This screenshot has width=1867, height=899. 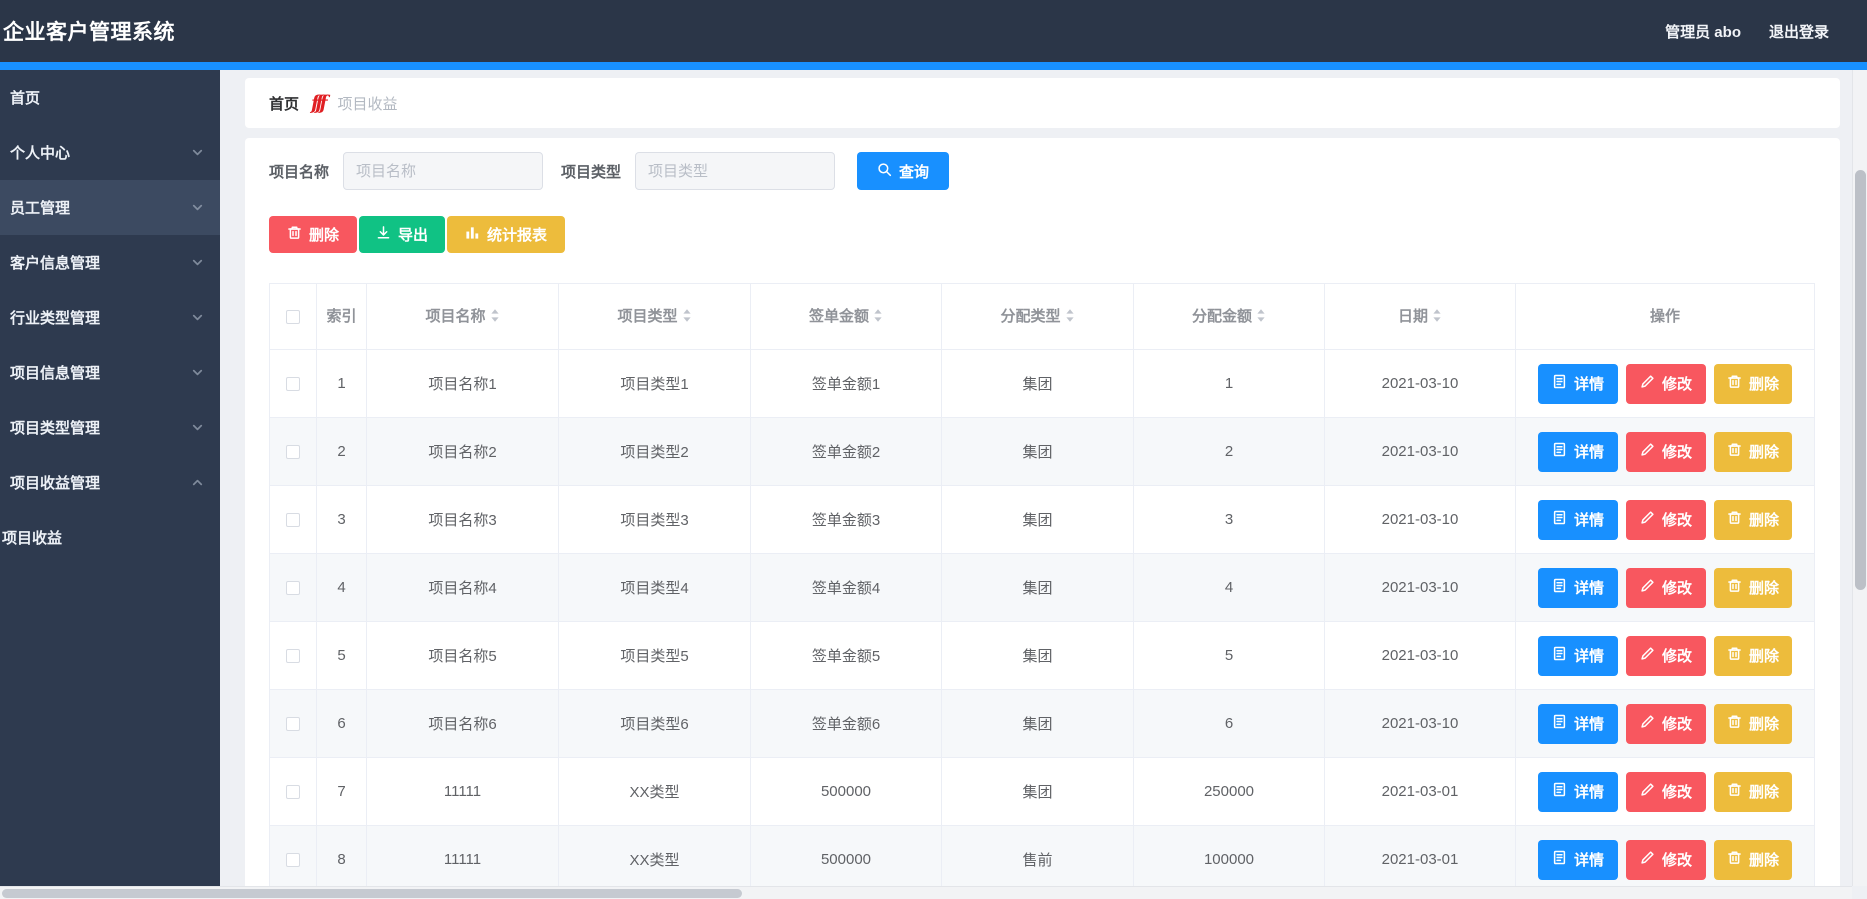 What do you see at coordinates (462, 859) in the screenshot?
I see `cell-project-name: 11111` at bounding box center [462, 859].